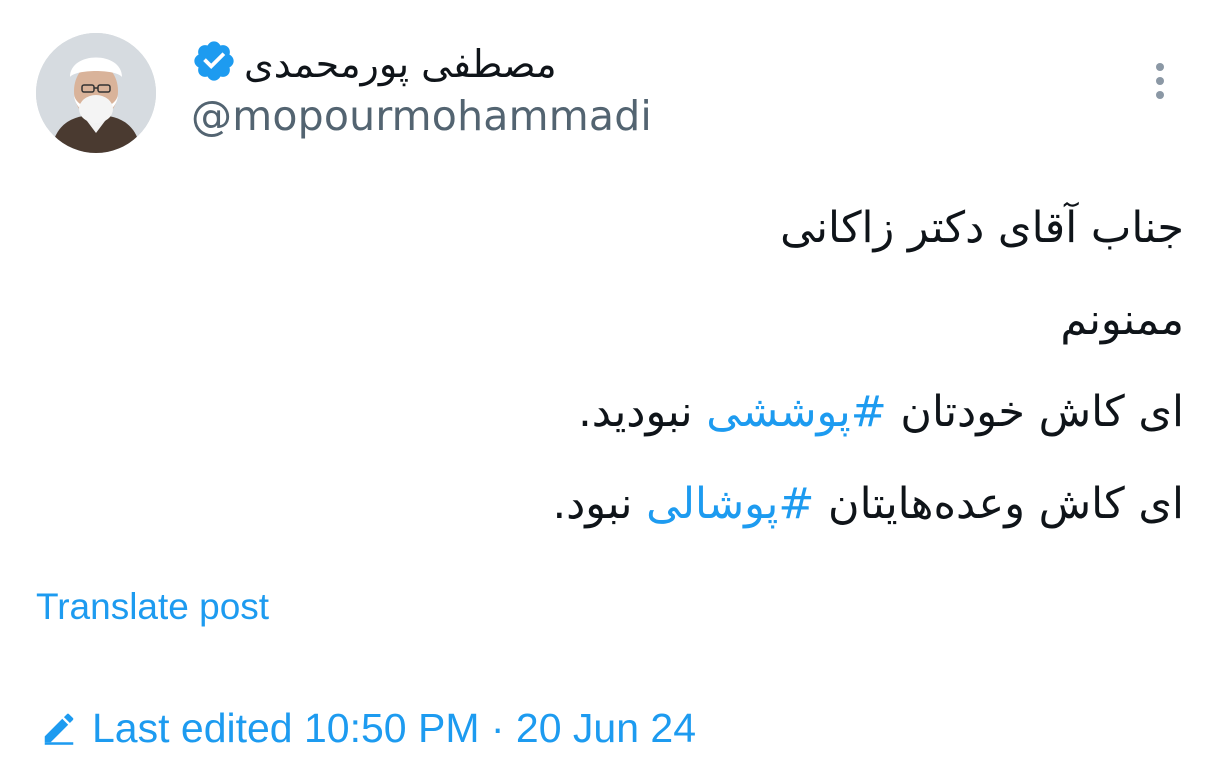 The image size is (1220, 775). Describe the element at coordinates (999, 504) in the screenshot. I see `tweet-text-segment: ای کاش وعده‌هایتان` at that location.